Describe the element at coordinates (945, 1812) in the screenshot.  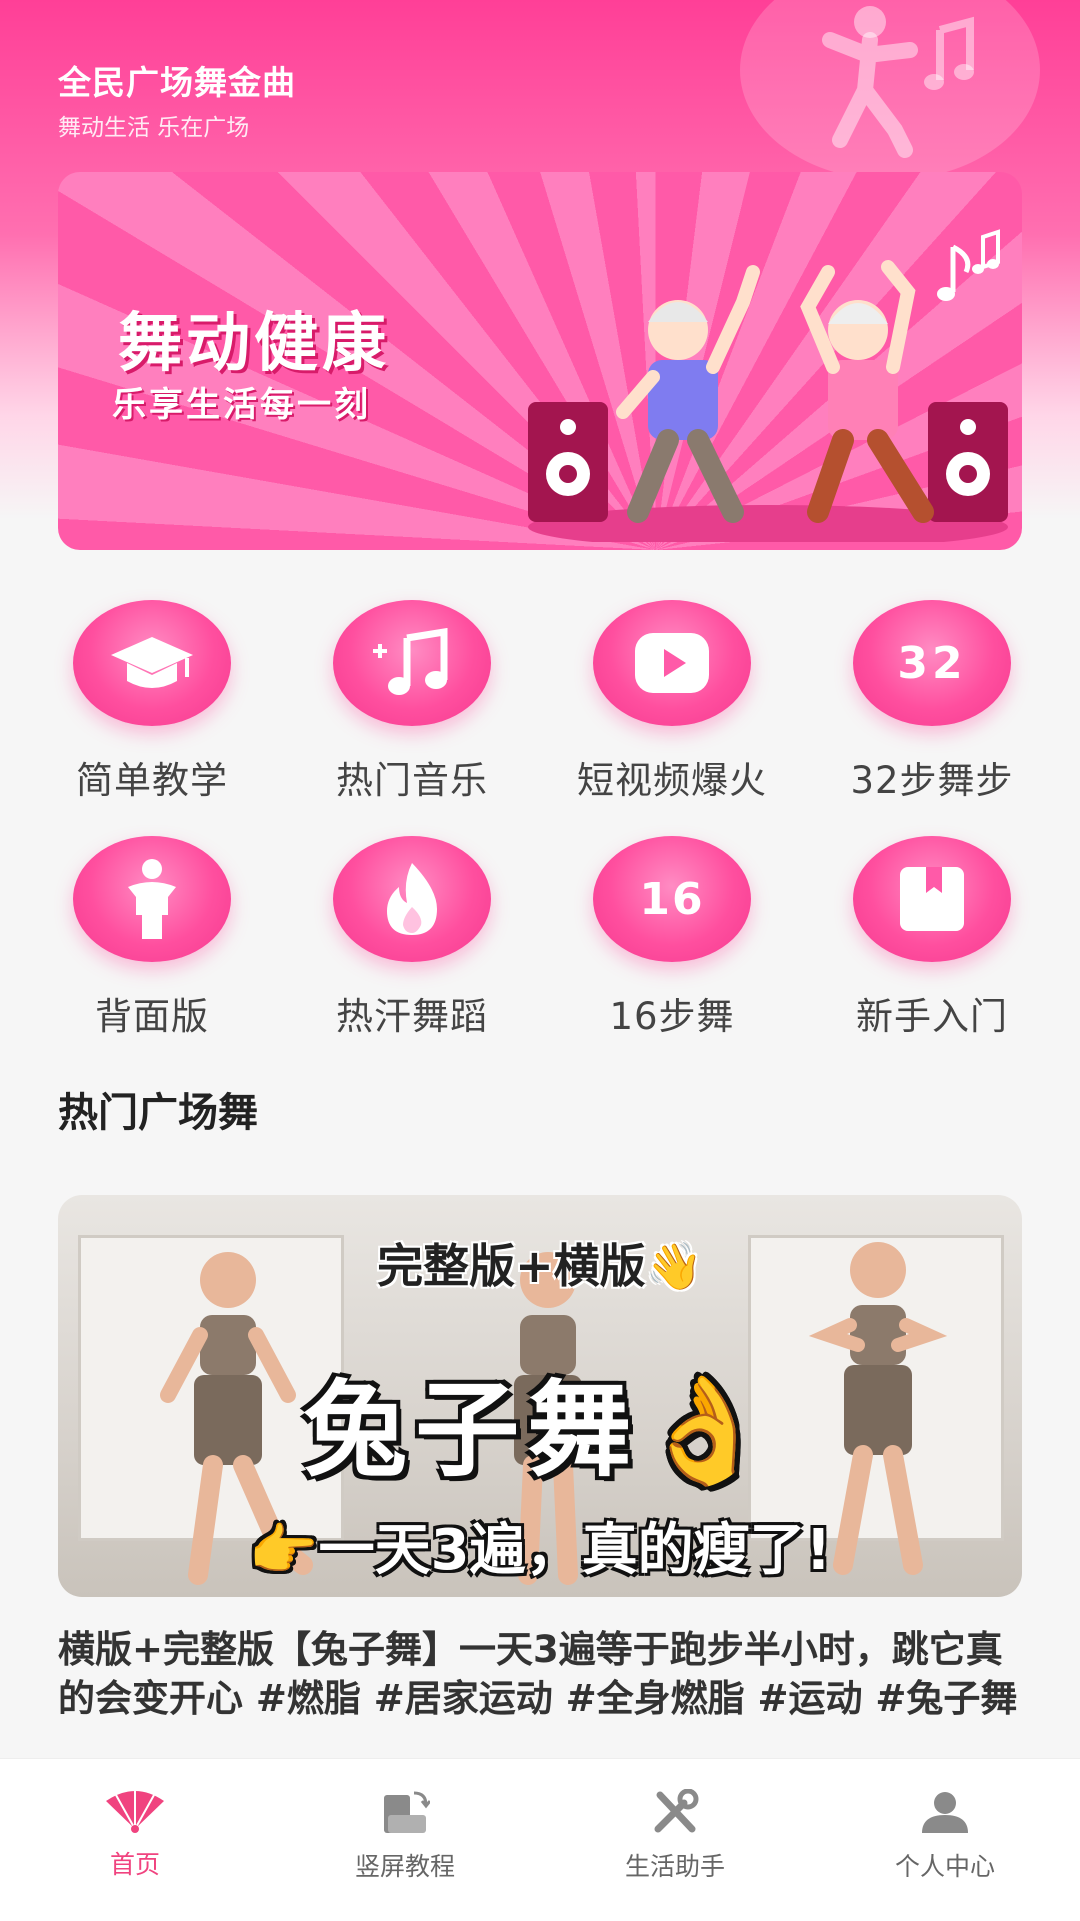
I see `user-icon` at that location.